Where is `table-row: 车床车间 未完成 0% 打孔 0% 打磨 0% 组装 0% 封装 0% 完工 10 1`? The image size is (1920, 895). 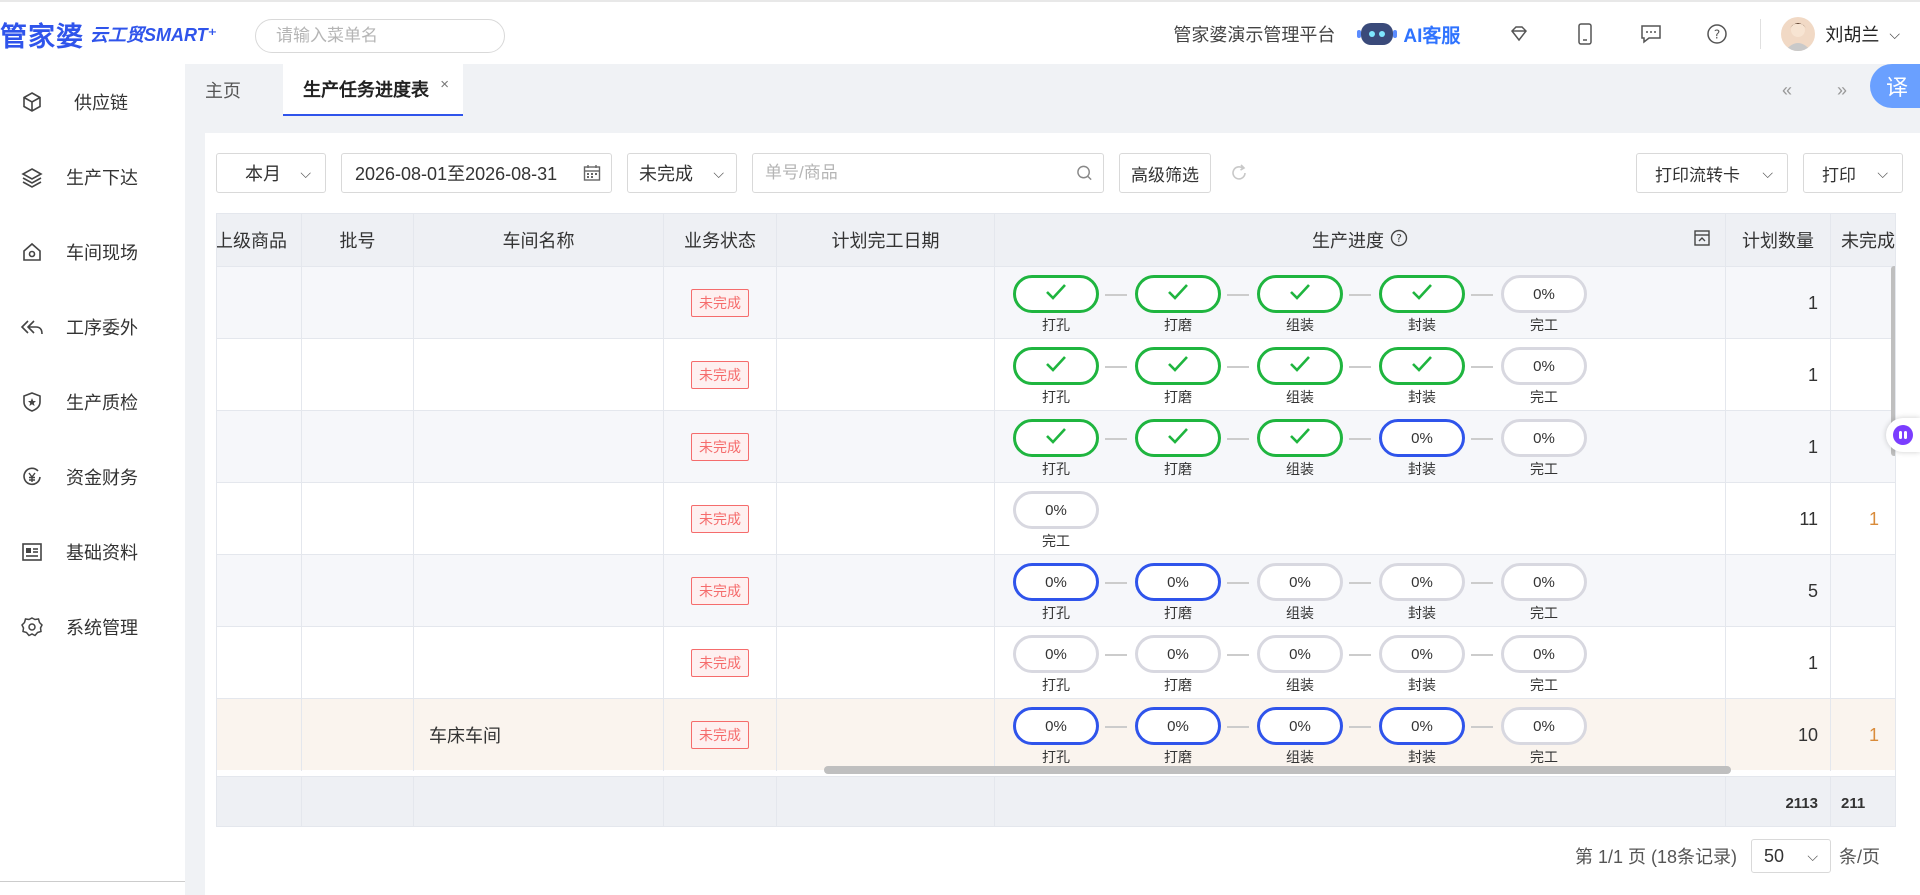 table-row: 车床车间 未完成 0% 打孔 0% 打磨 0% 组装 0% 封装 0% 完工 10 1 is located at coordinates (1056, 734).